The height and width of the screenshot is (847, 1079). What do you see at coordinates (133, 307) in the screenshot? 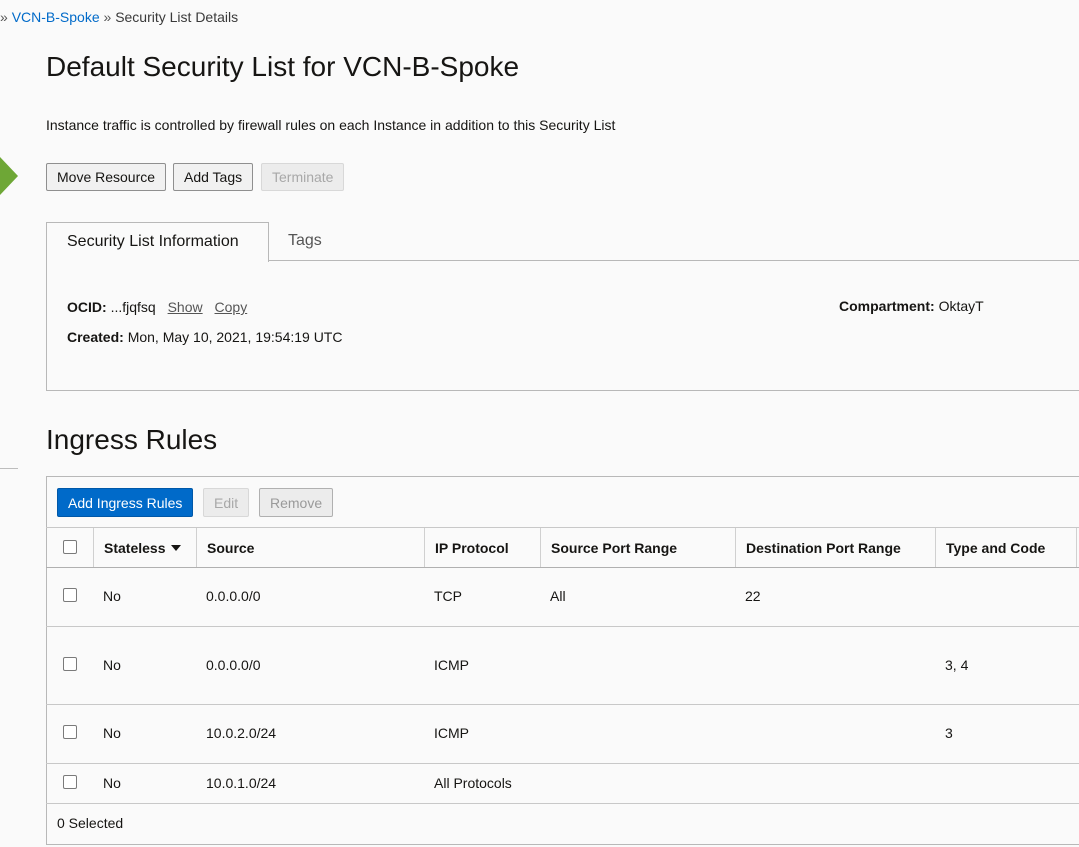
I see `ocid-value: ...fjqfsq` at bounding box center [133, 307].